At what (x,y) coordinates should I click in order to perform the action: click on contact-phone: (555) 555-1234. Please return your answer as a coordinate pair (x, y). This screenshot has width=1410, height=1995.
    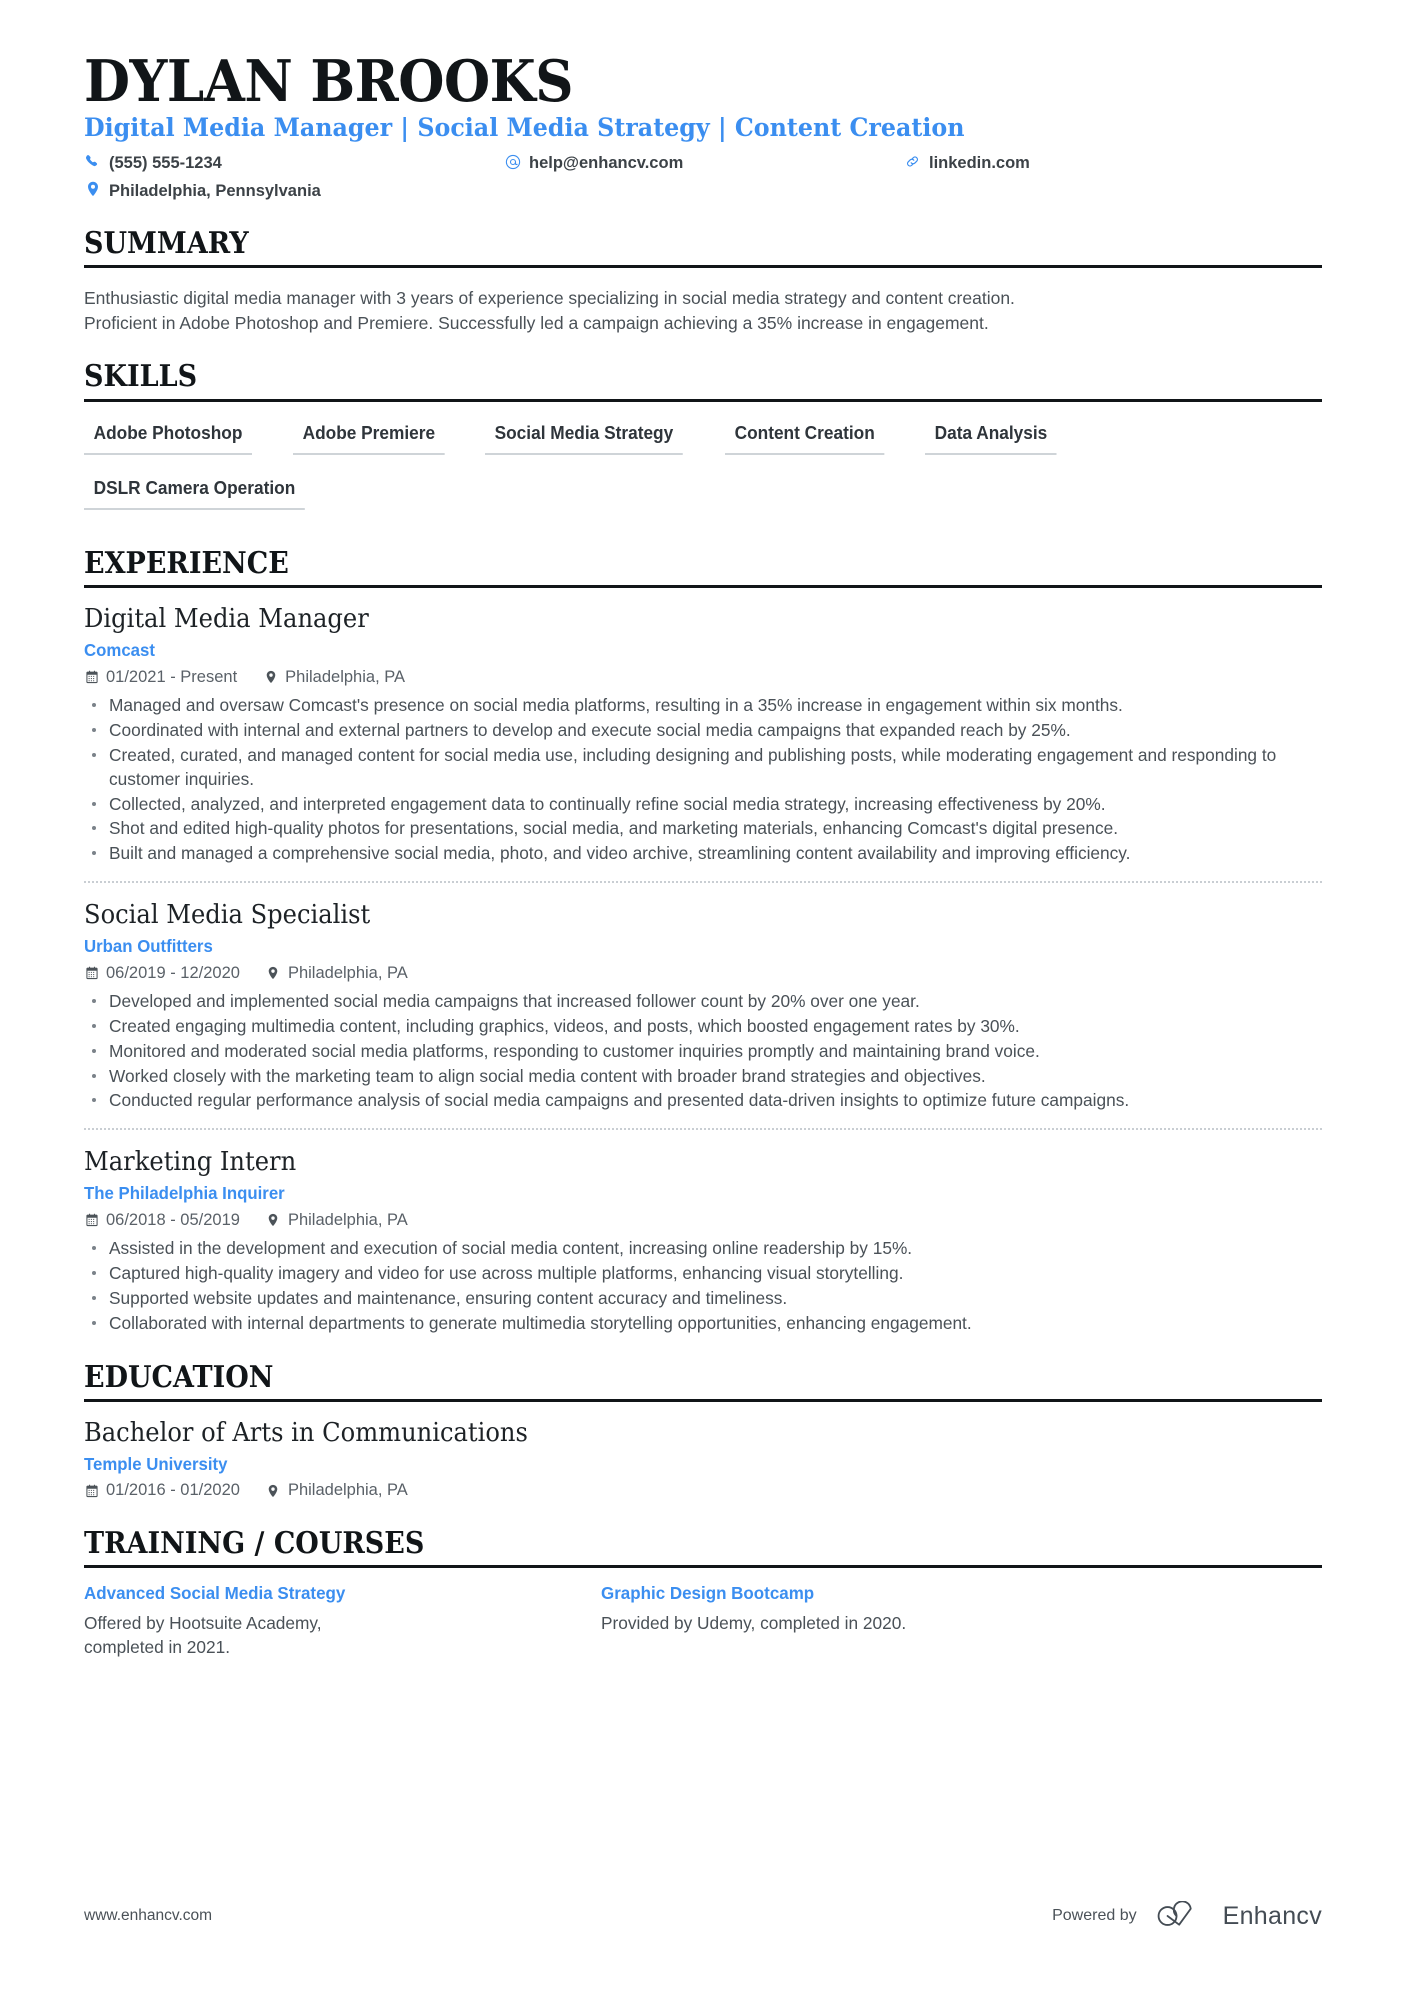
    Looking at the image, I should click on (294, 163).